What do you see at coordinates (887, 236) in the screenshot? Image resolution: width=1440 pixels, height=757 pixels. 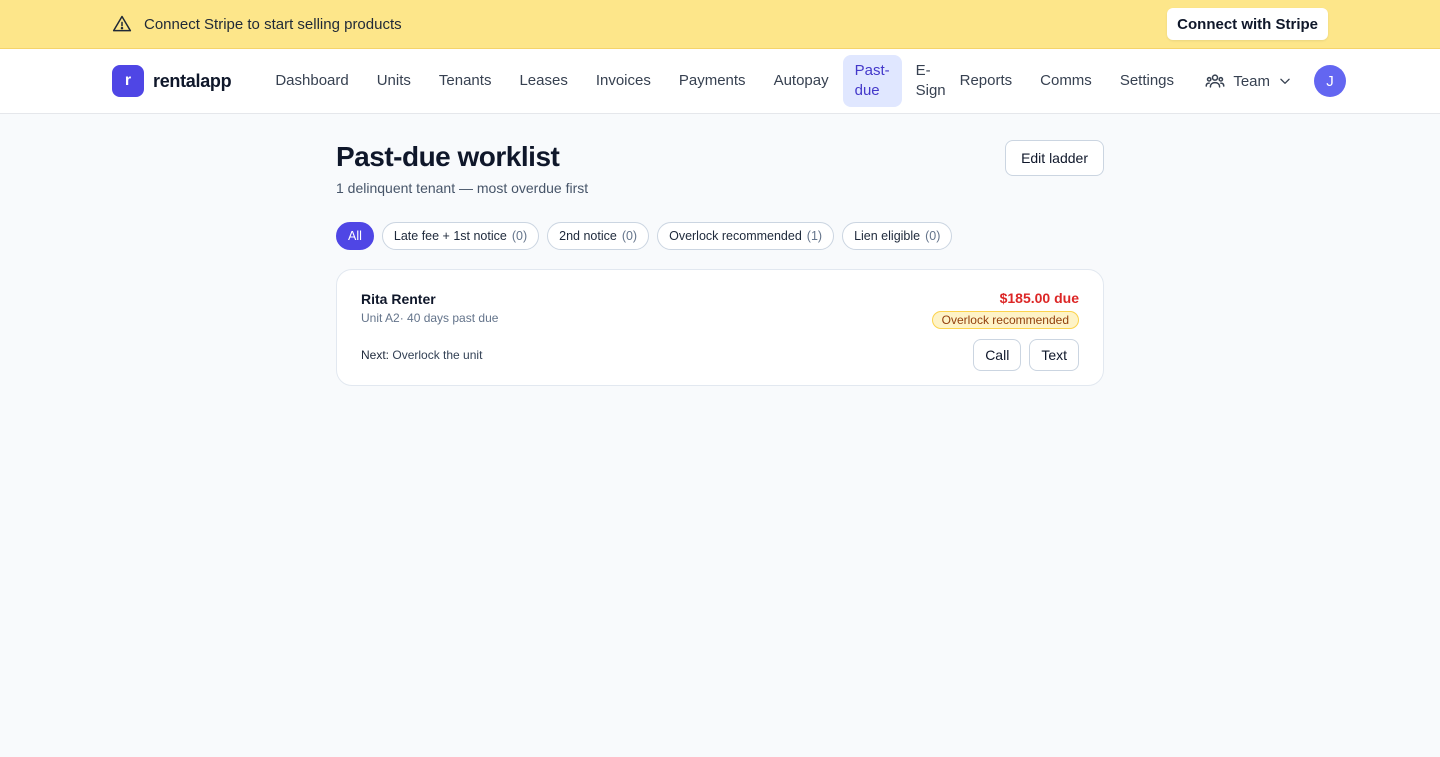 I see `filter-label: Lien eligible` at bounding box center [887, 236].